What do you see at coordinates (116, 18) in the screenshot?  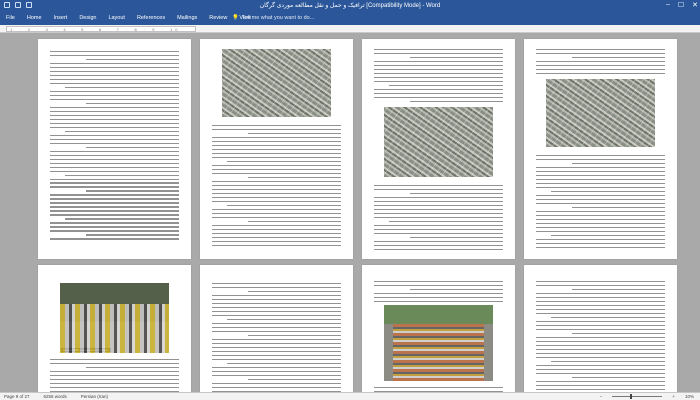 I see `tab-layout: Layout` at bounding box center [116, 18].